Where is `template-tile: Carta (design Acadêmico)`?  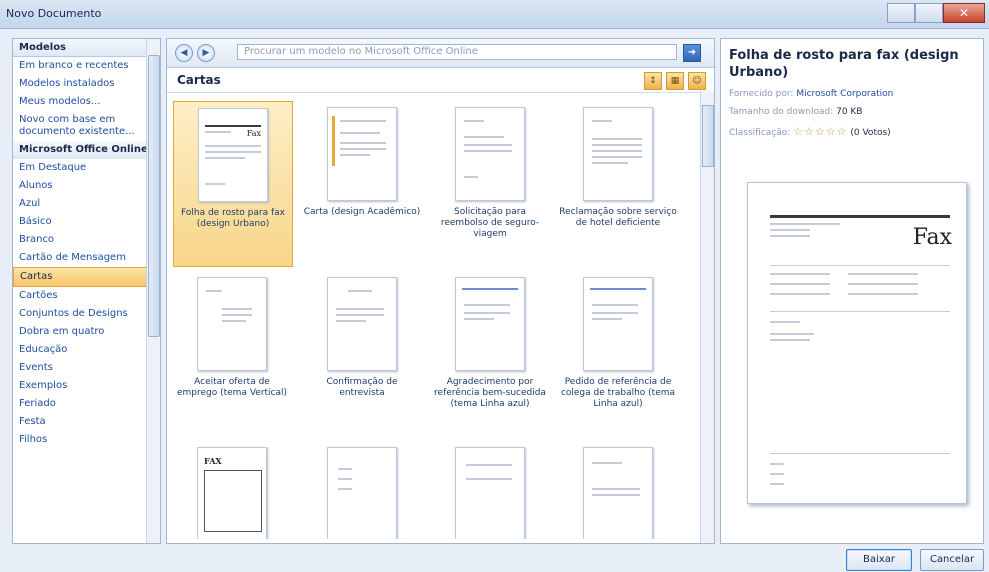 template-tile: Carta (design Acadêmico) is located at coordinates (362, 159).